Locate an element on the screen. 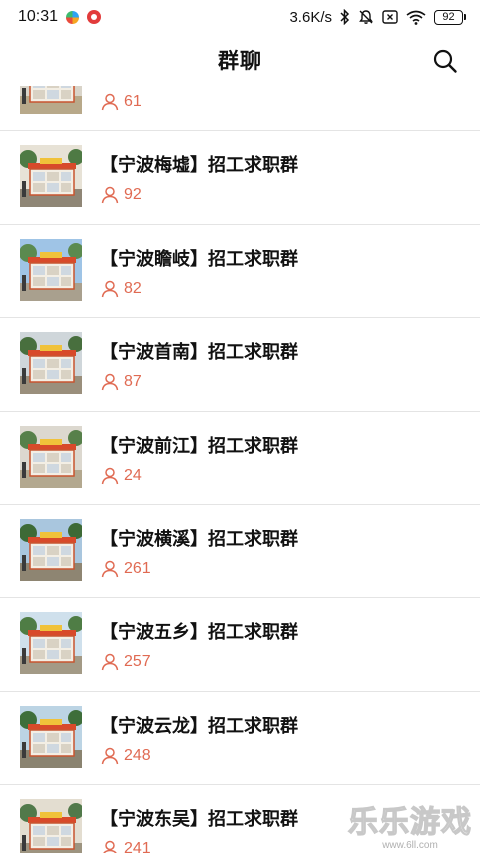 The height and width of the screenshot is (853, 480). group-member-info: 257 is located at coordinates (125, 662).